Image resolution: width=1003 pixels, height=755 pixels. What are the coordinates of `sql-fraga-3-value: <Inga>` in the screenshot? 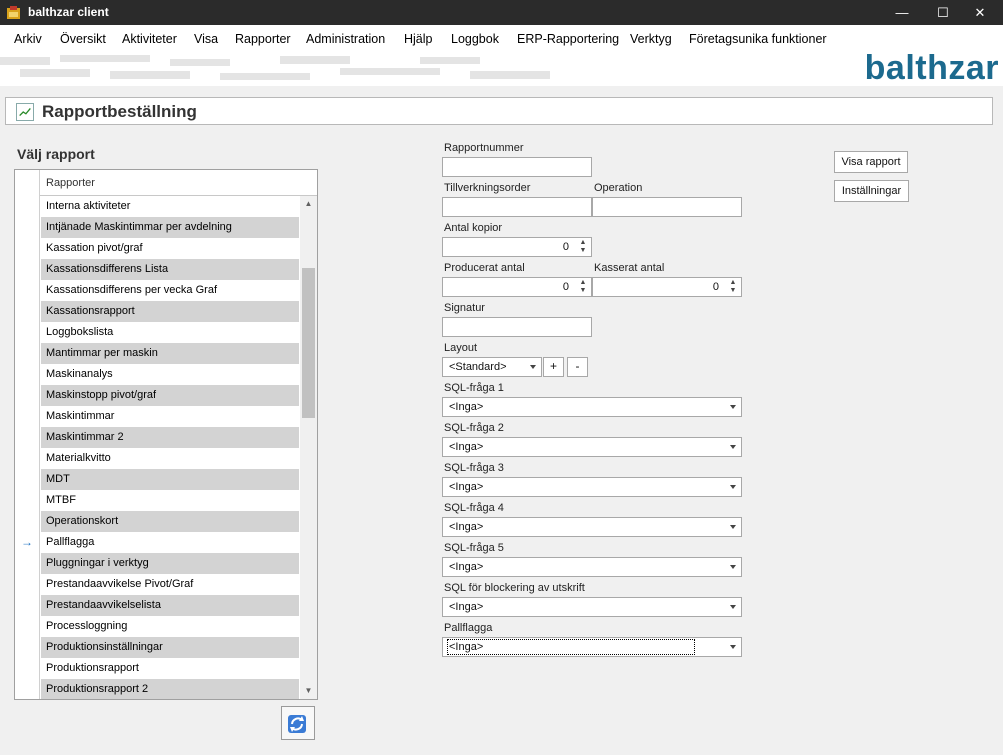 It's located at (466, 487).